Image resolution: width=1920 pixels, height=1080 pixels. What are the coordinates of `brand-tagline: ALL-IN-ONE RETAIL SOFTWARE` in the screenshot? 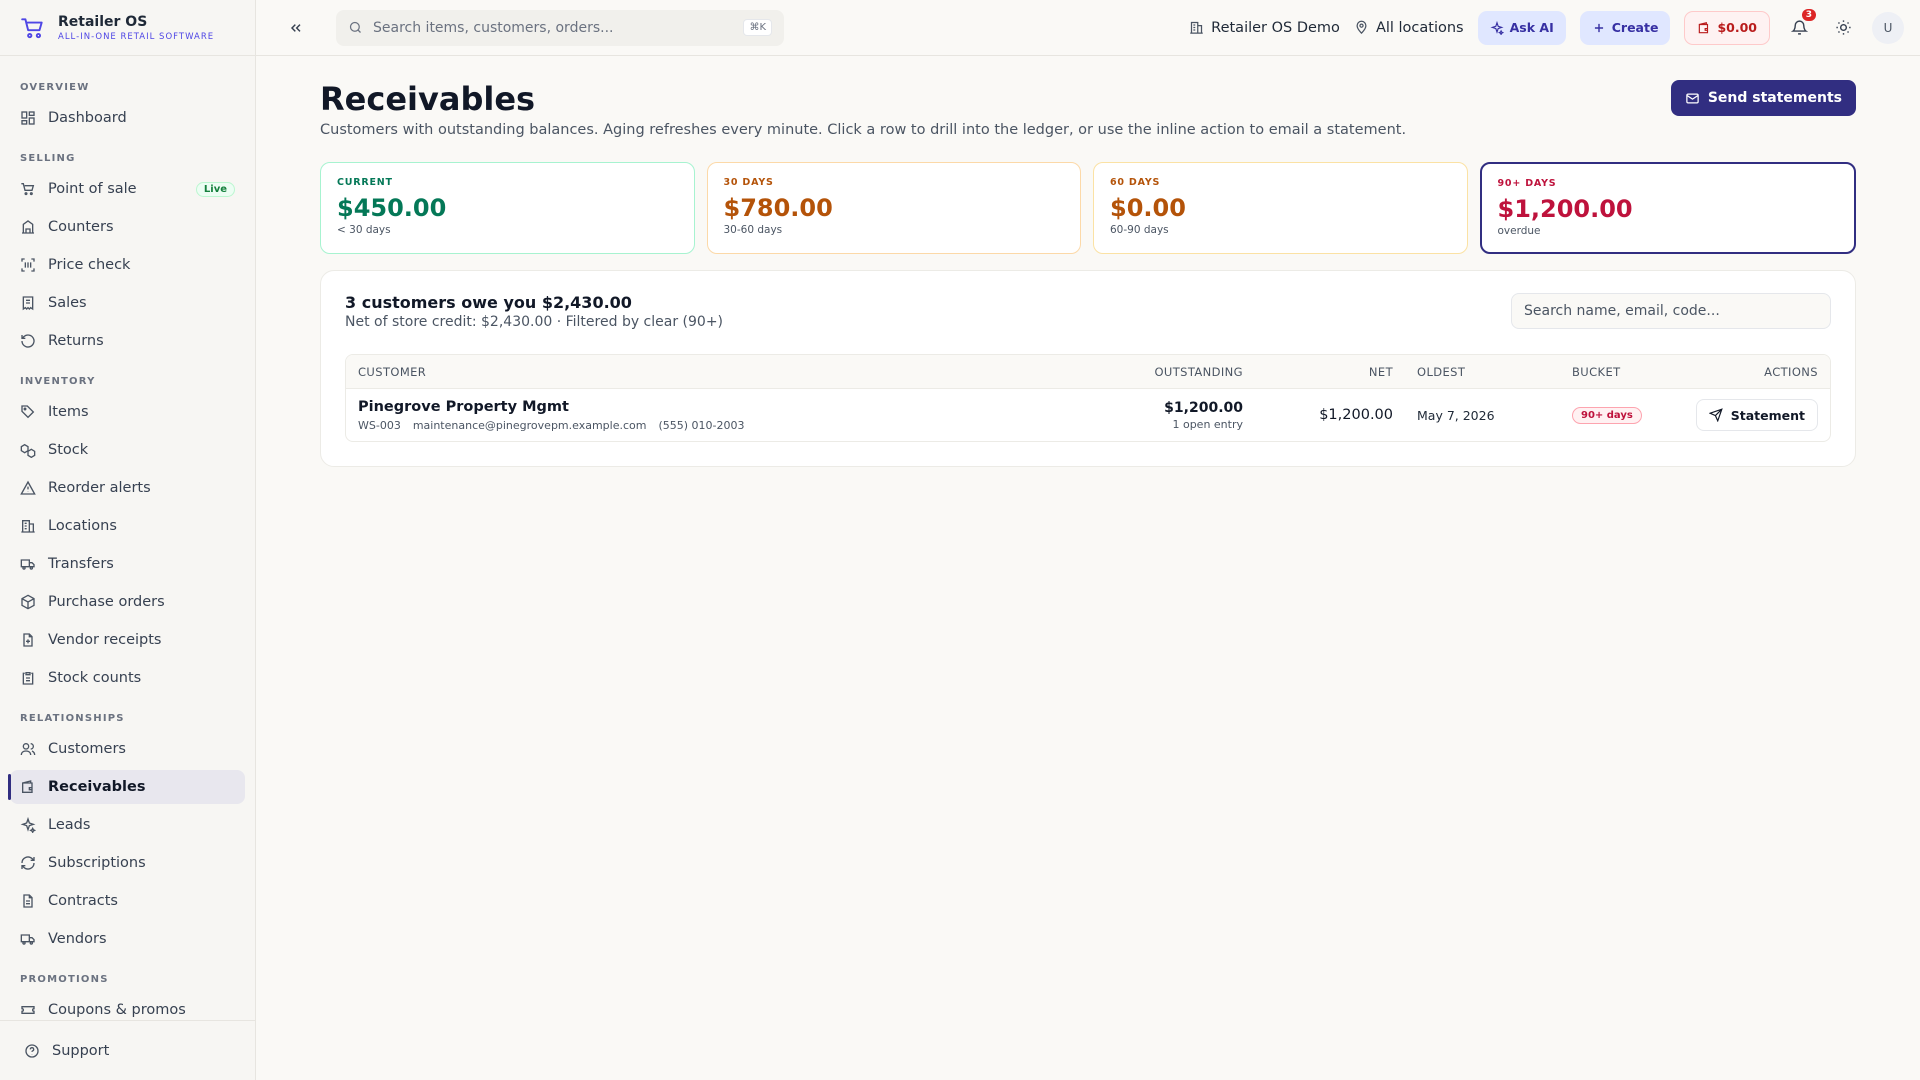 It's located at (136, 36).